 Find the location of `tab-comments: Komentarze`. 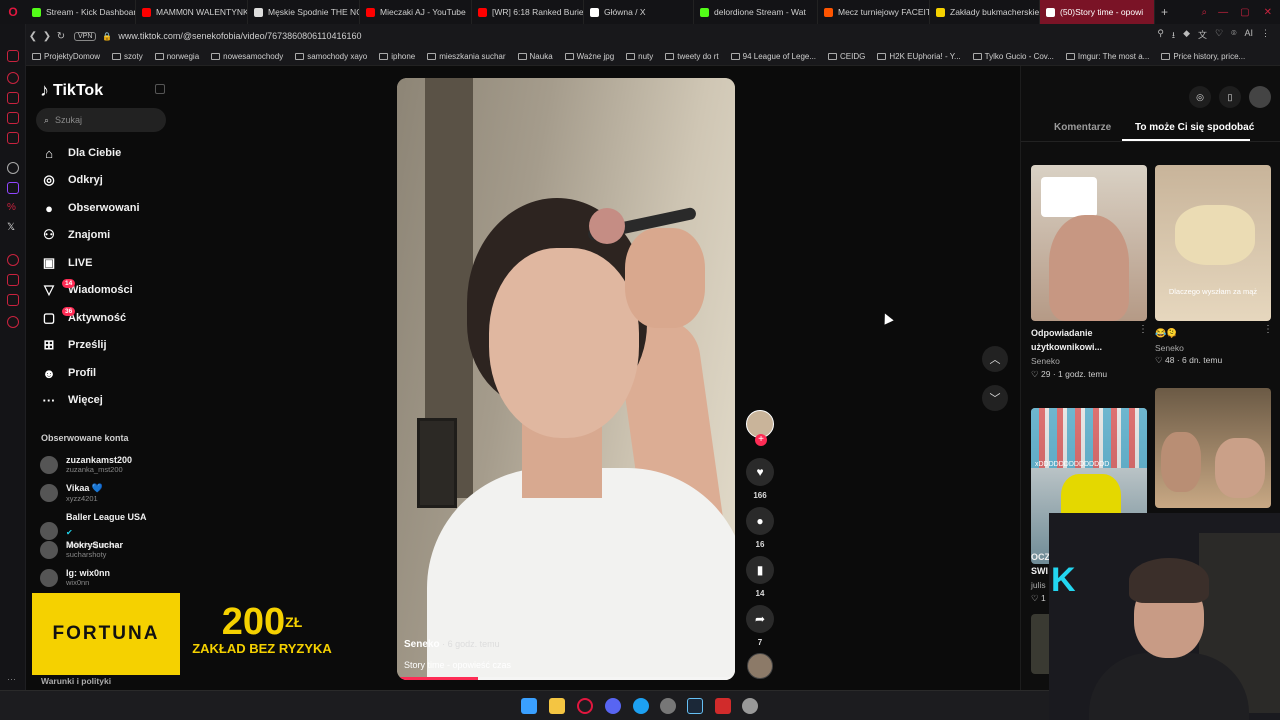

tab-comments: Komentarze is located at coordinates (1082, 127).